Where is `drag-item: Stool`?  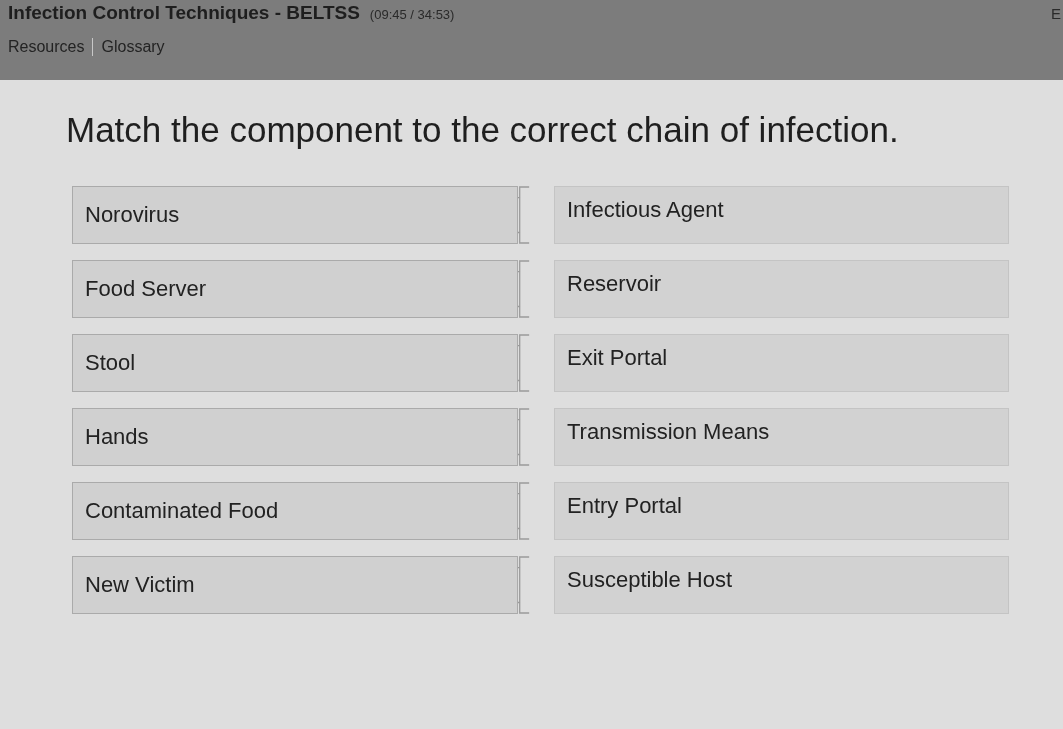
drag-item: Stool is located at coordinates (295, 363).